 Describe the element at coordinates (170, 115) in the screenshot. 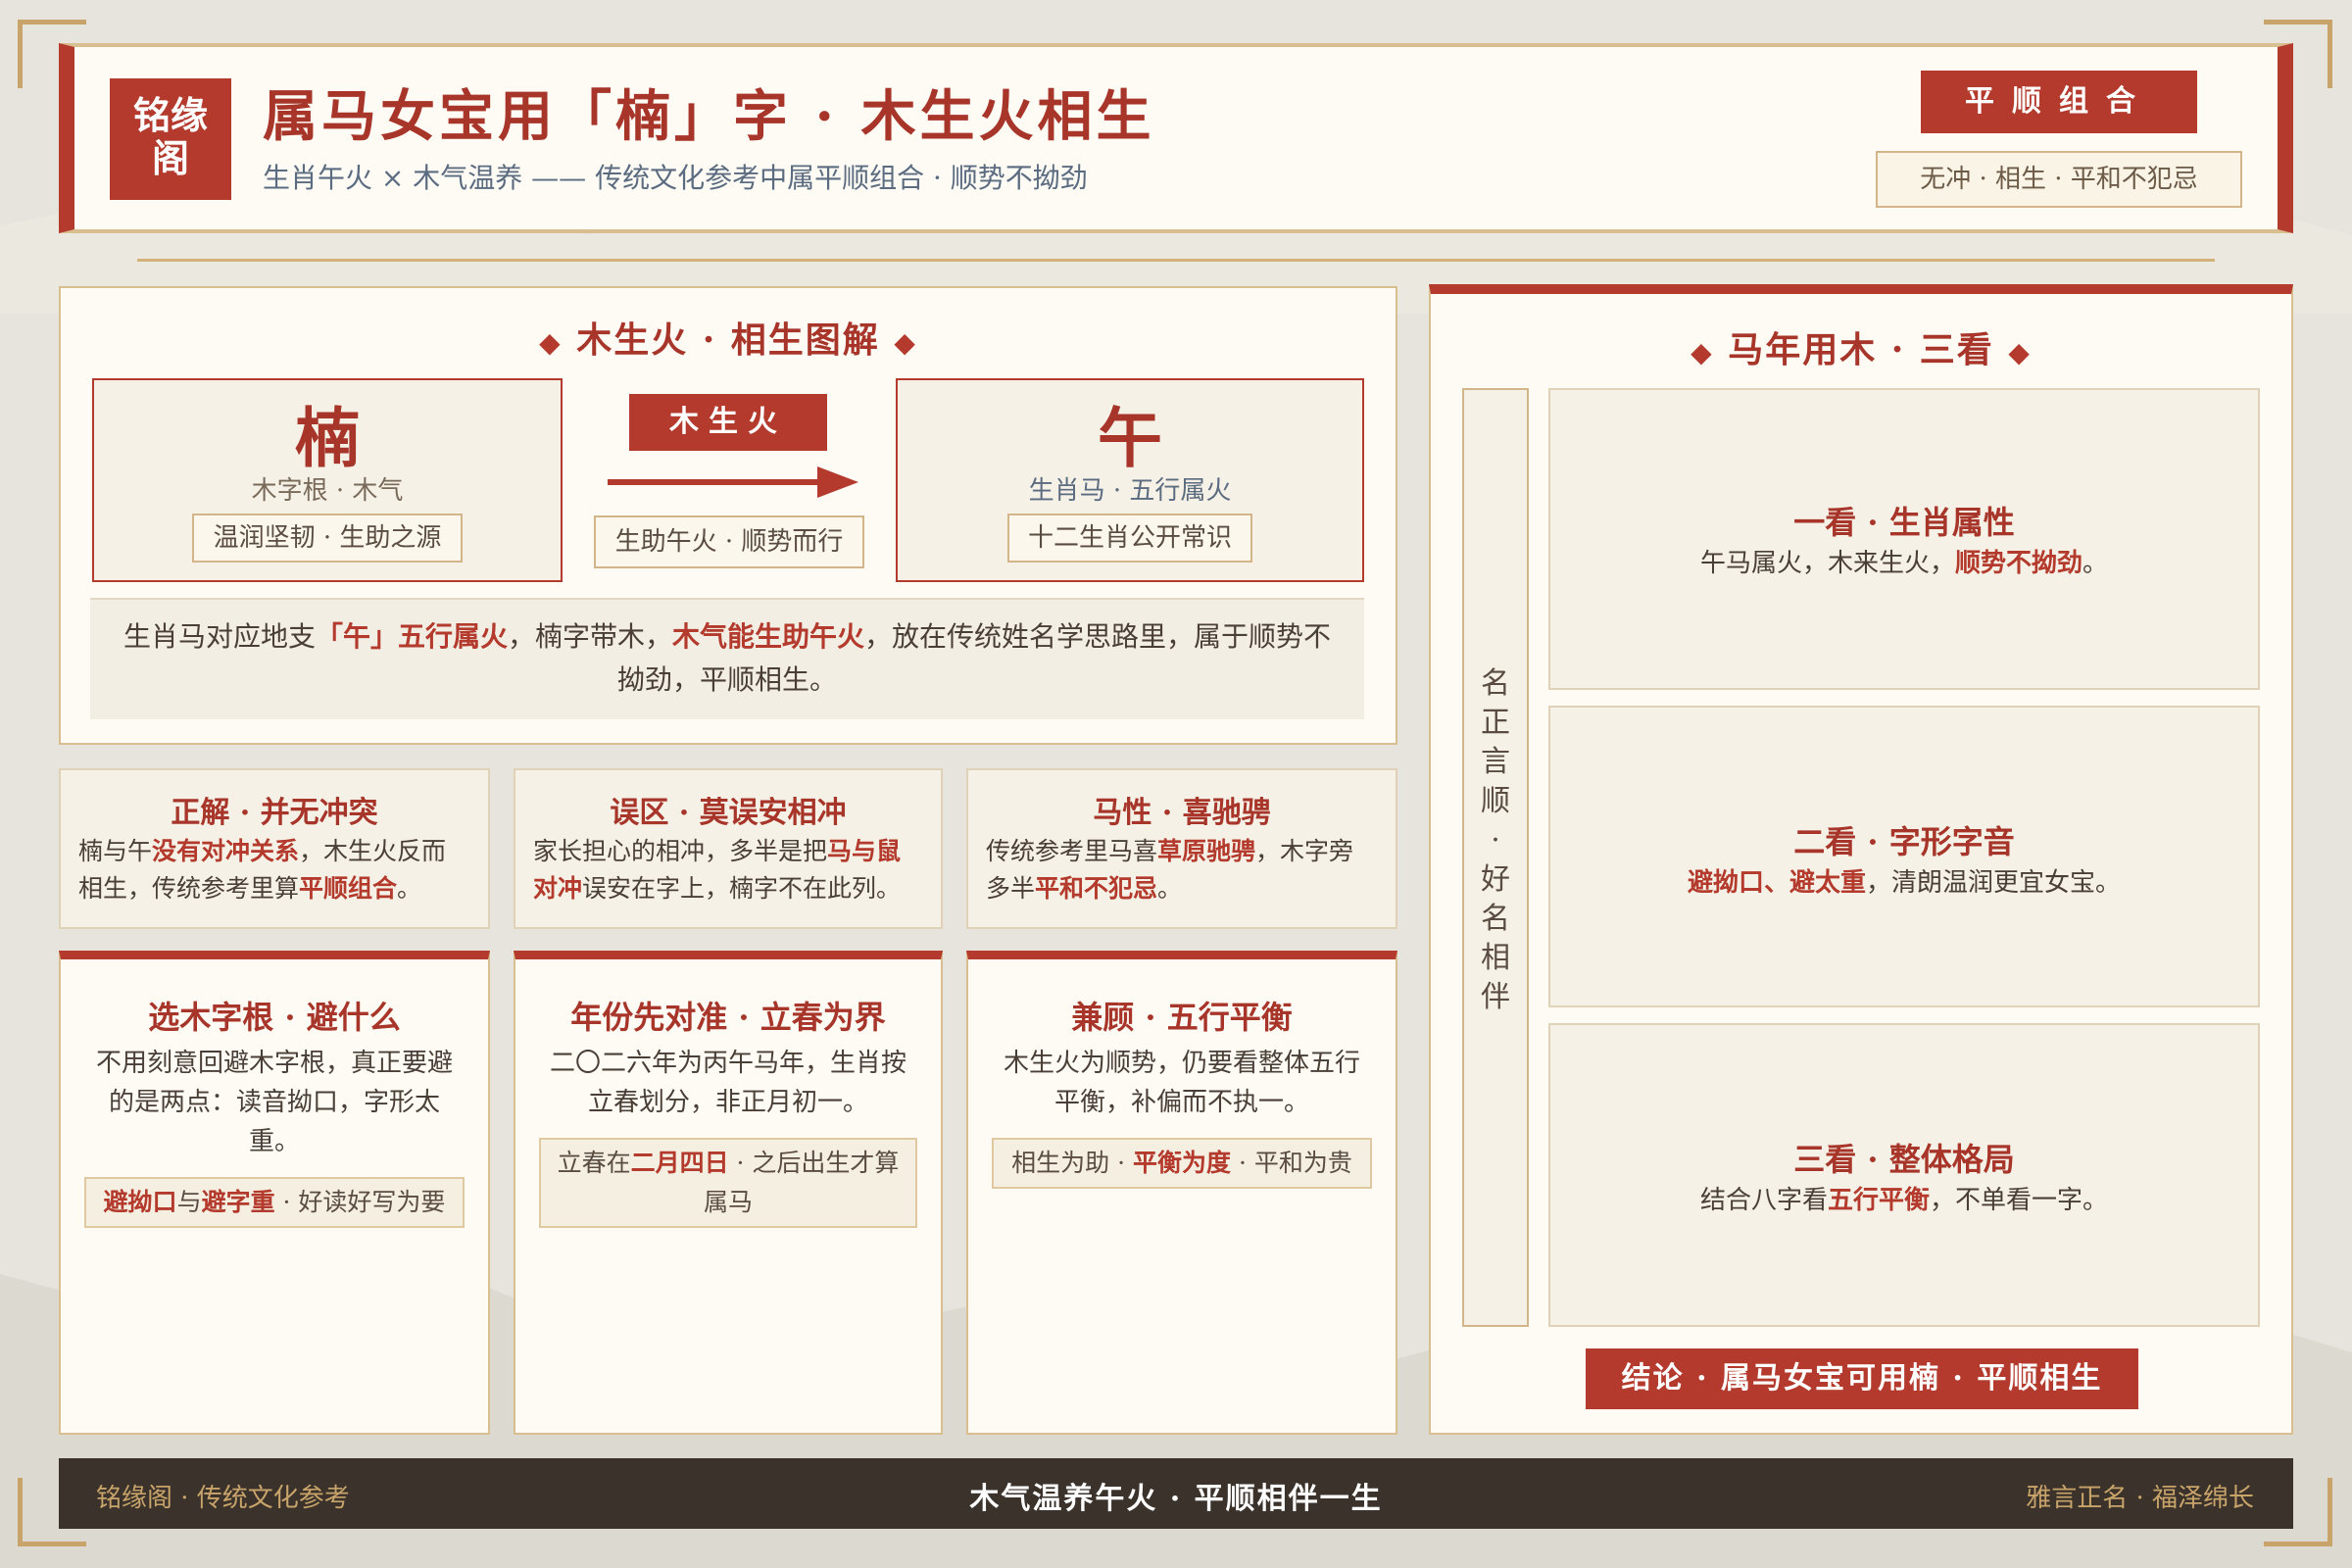

I see `logo-text: 铭缘` at that location.